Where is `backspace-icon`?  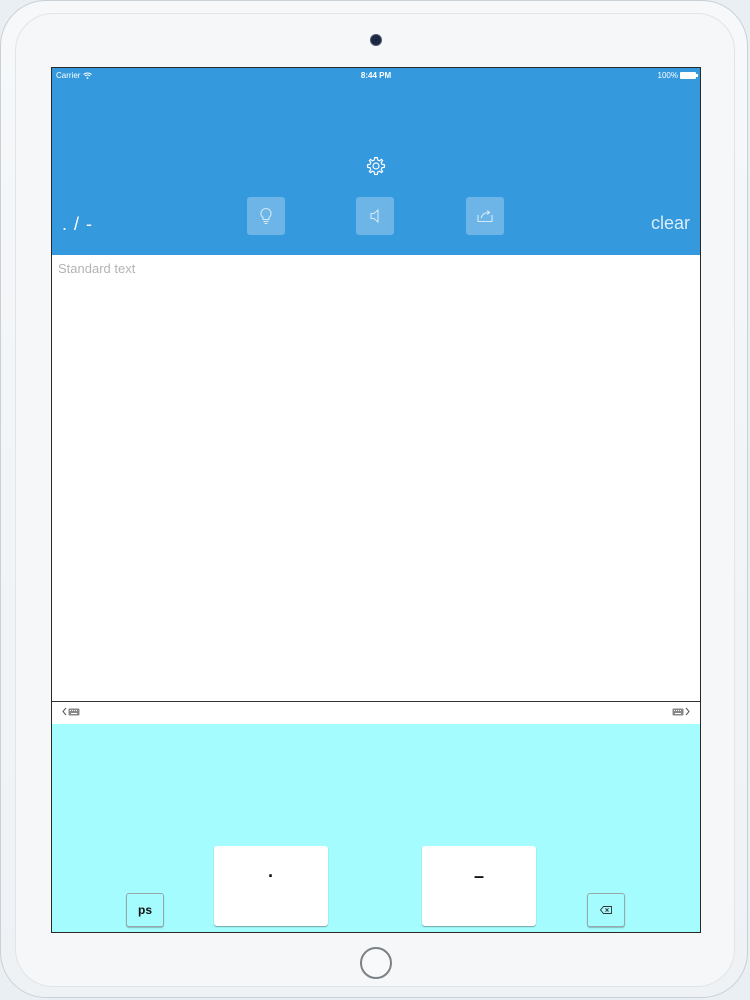 backspace-icon is located at coordinates (606, 910).